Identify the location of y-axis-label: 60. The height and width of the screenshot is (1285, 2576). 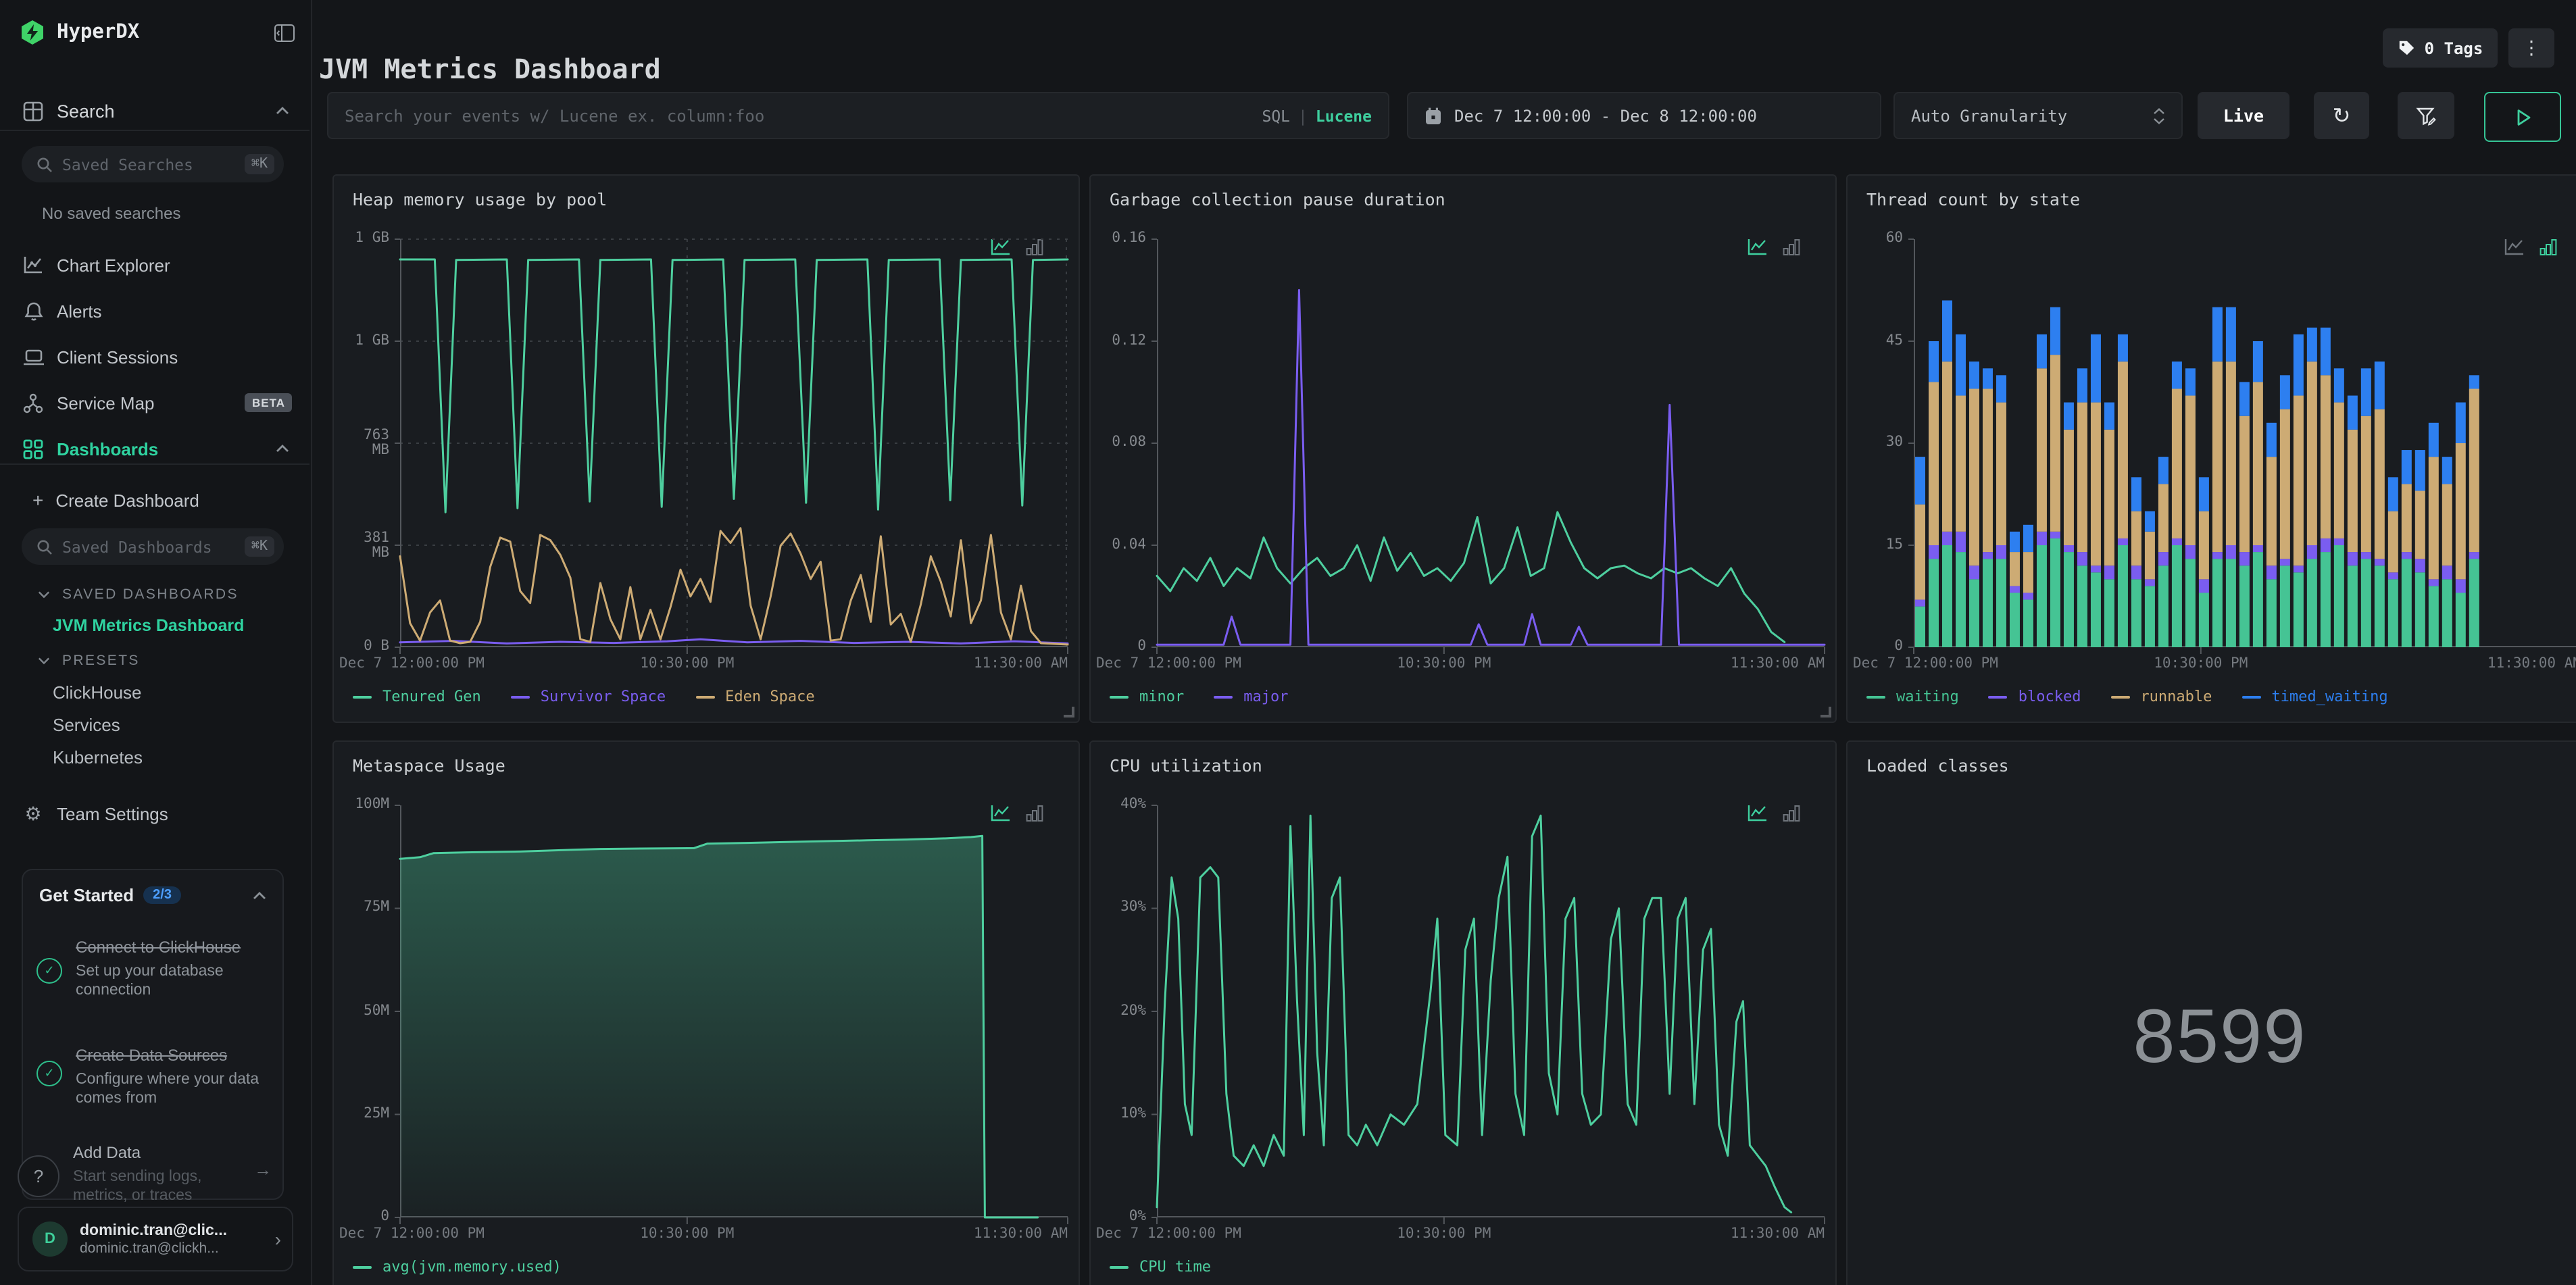
(1894, 238).